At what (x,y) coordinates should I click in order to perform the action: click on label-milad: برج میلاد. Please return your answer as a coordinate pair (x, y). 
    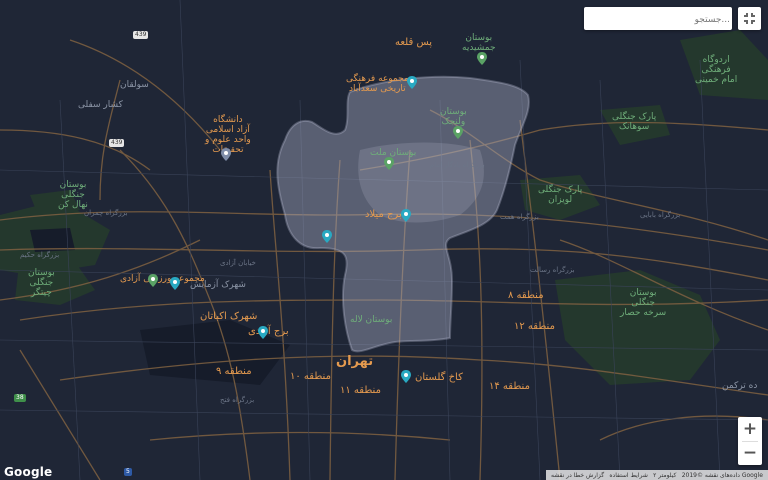
    Looking at the image, I should click on (383, 214).